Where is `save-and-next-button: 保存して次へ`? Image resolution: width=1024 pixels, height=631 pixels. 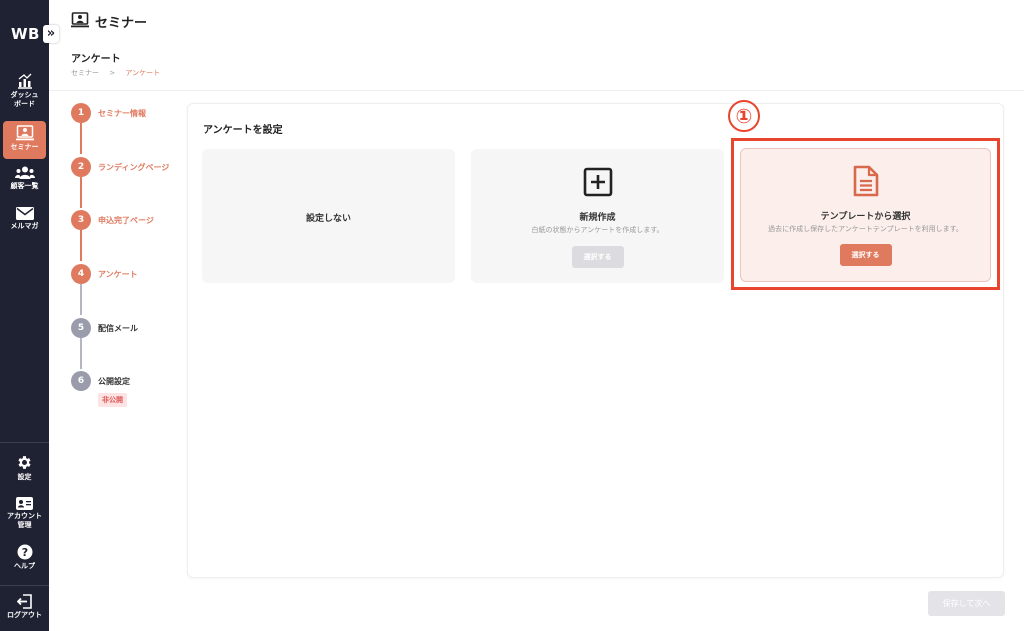 save-and-next-button: 保存して次へ is located at coordinates (966, 603).